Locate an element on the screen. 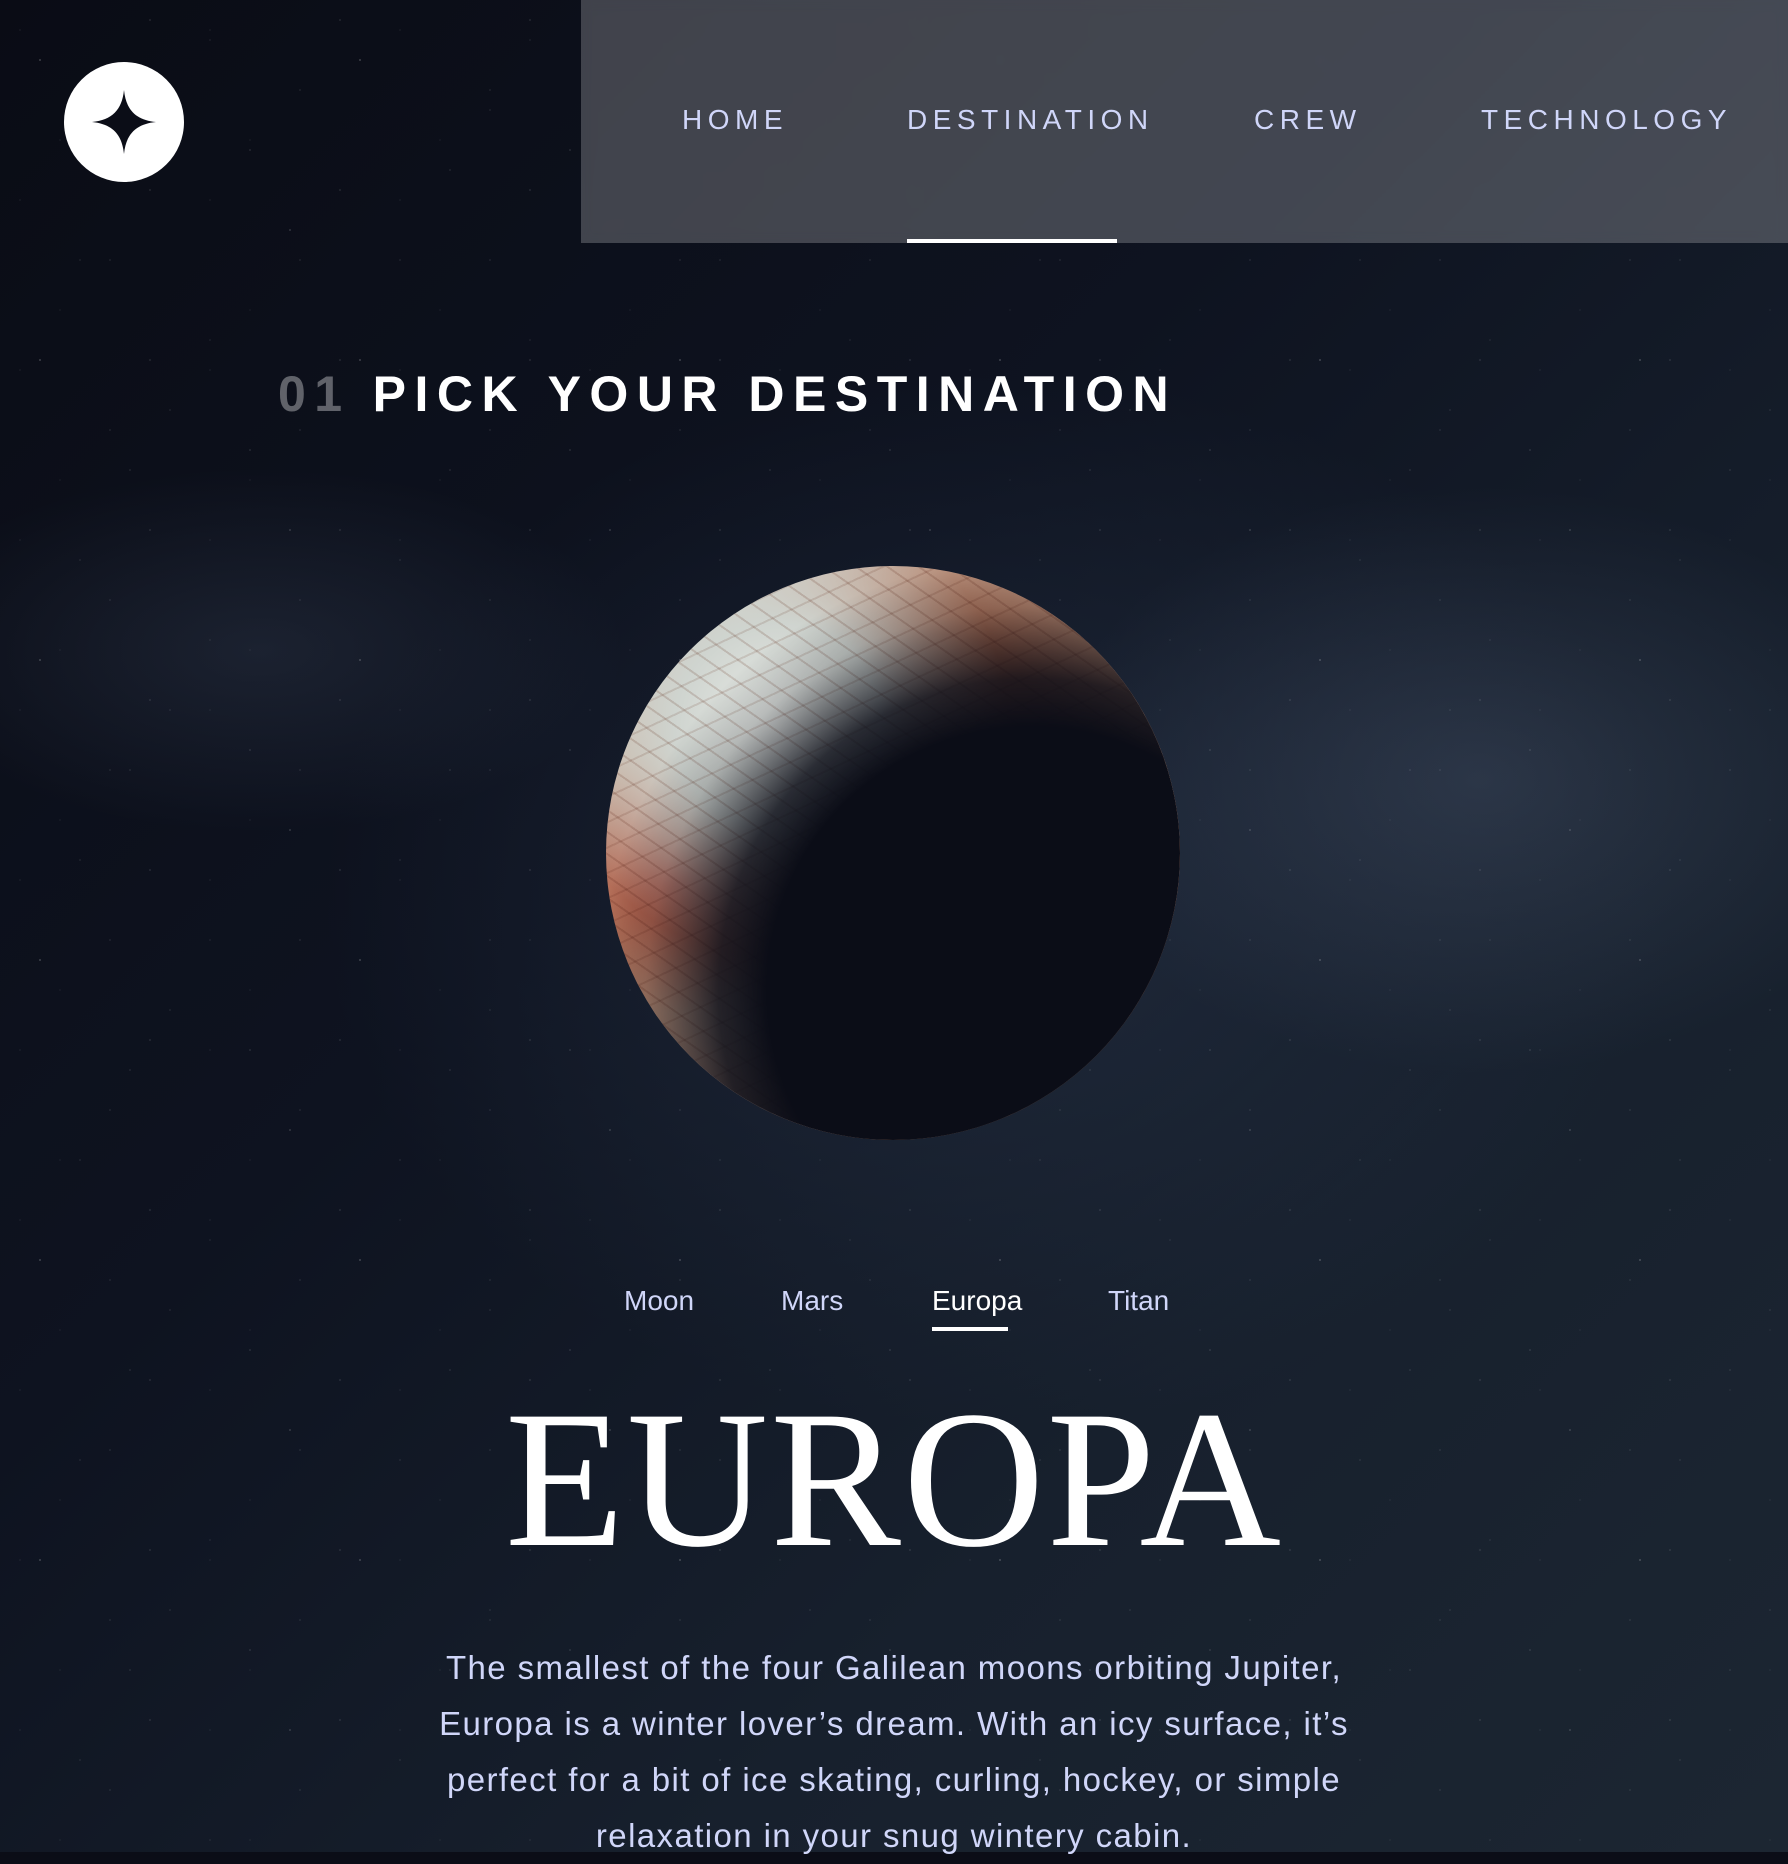  nav-item-home: HOME is located at coordinates (735, 171).